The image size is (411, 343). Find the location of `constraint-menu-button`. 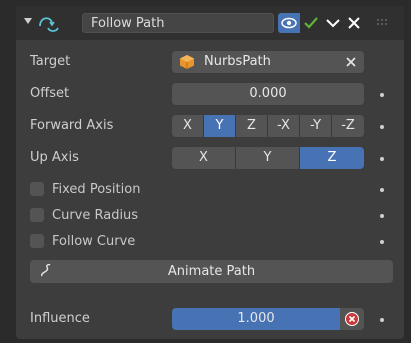

constraint-menu-button is located at coordinates (333, 23).